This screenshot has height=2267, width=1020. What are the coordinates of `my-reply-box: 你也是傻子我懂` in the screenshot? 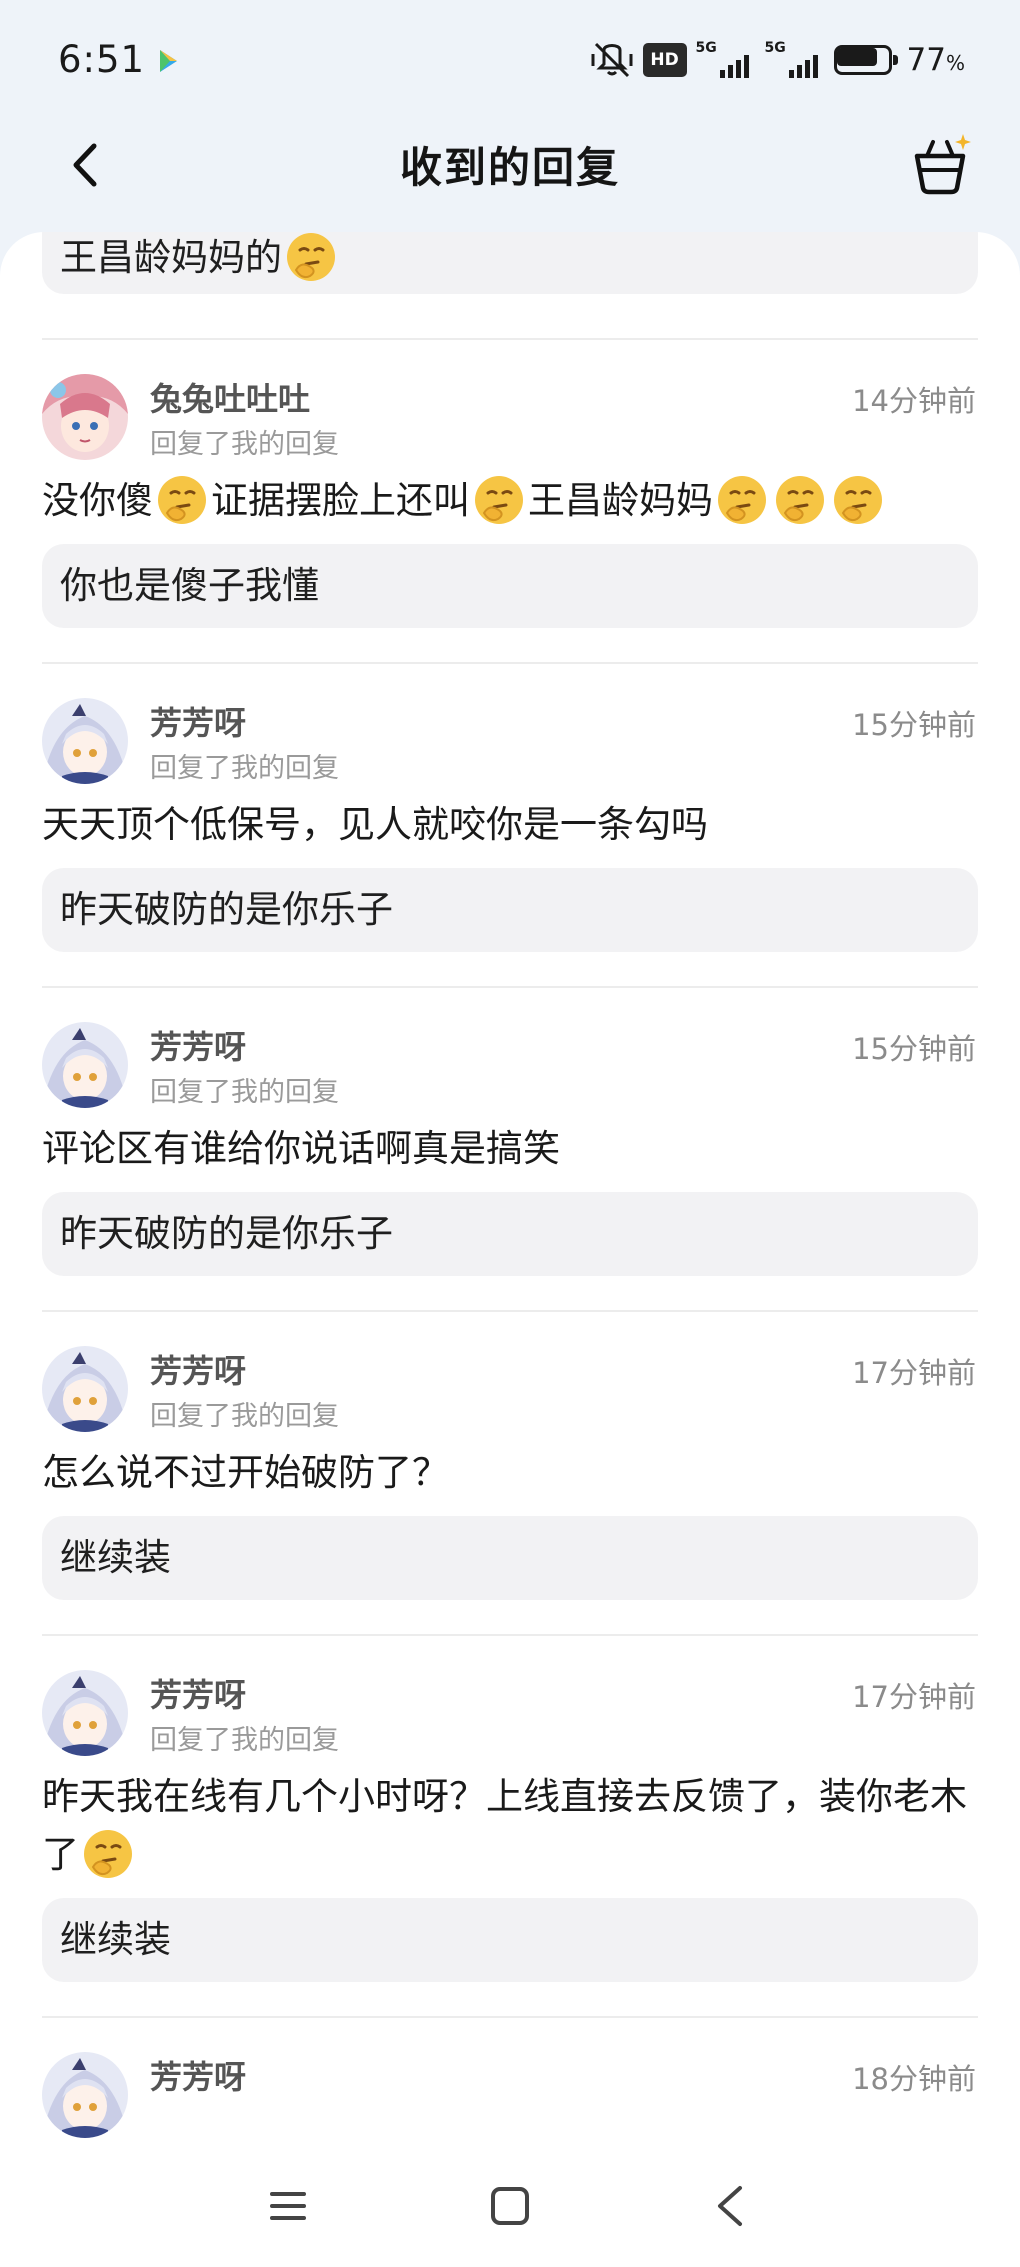 It's located at (510, 586).